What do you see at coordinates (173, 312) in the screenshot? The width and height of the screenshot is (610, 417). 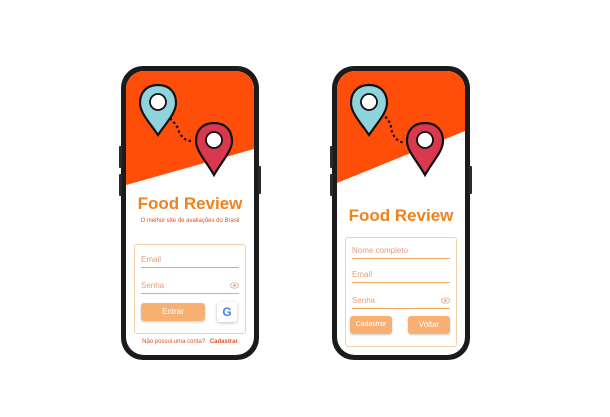 I see `enter-button: Entrar` at bounding box center [173, 312].